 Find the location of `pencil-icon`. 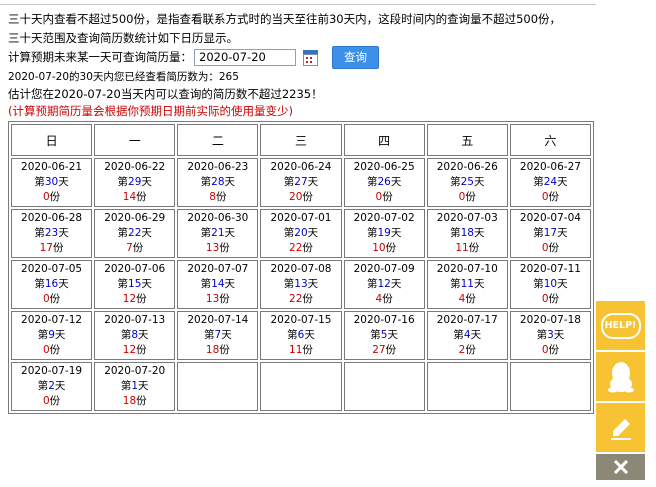

pencil-icon is located at coordinates (620, 429).